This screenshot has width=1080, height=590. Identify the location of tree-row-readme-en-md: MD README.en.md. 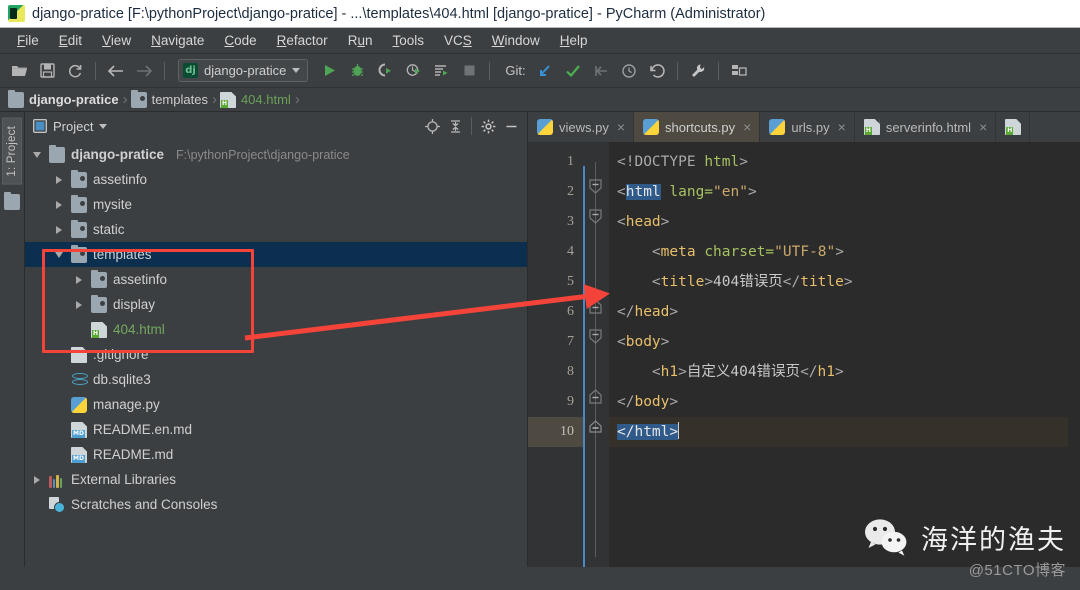
(276, 429).